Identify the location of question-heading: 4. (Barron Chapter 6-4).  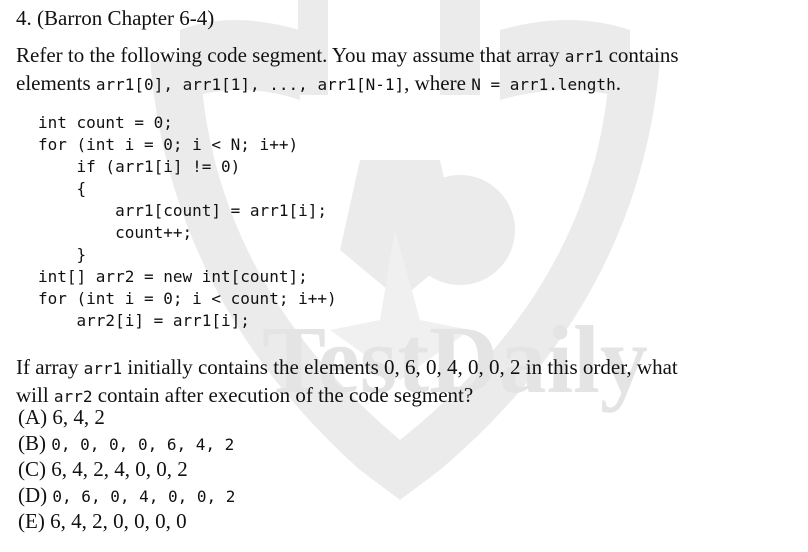
(115, 18).